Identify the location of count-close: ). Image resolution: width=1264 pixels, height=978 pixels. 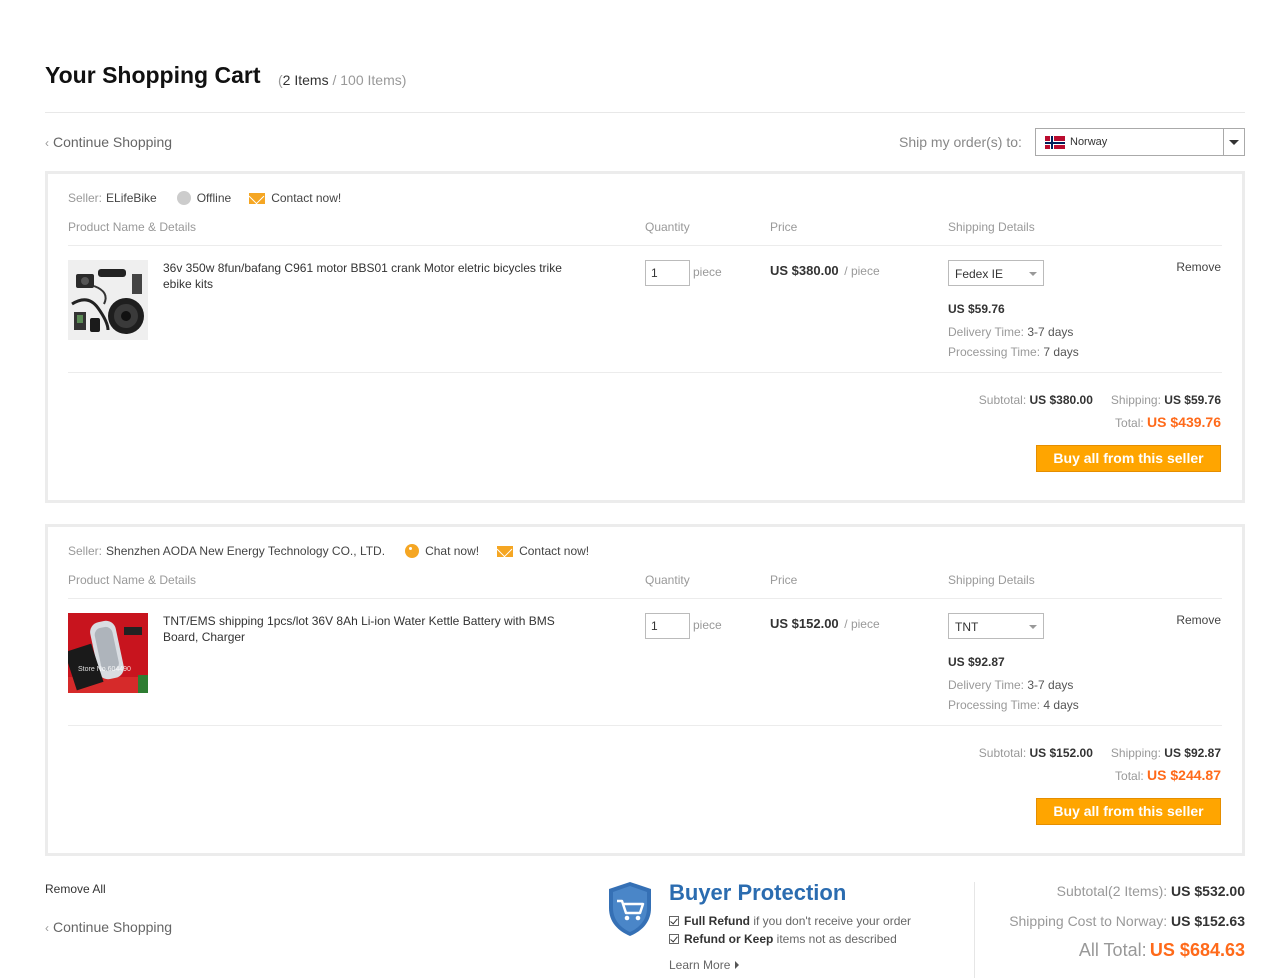
(404, 80).